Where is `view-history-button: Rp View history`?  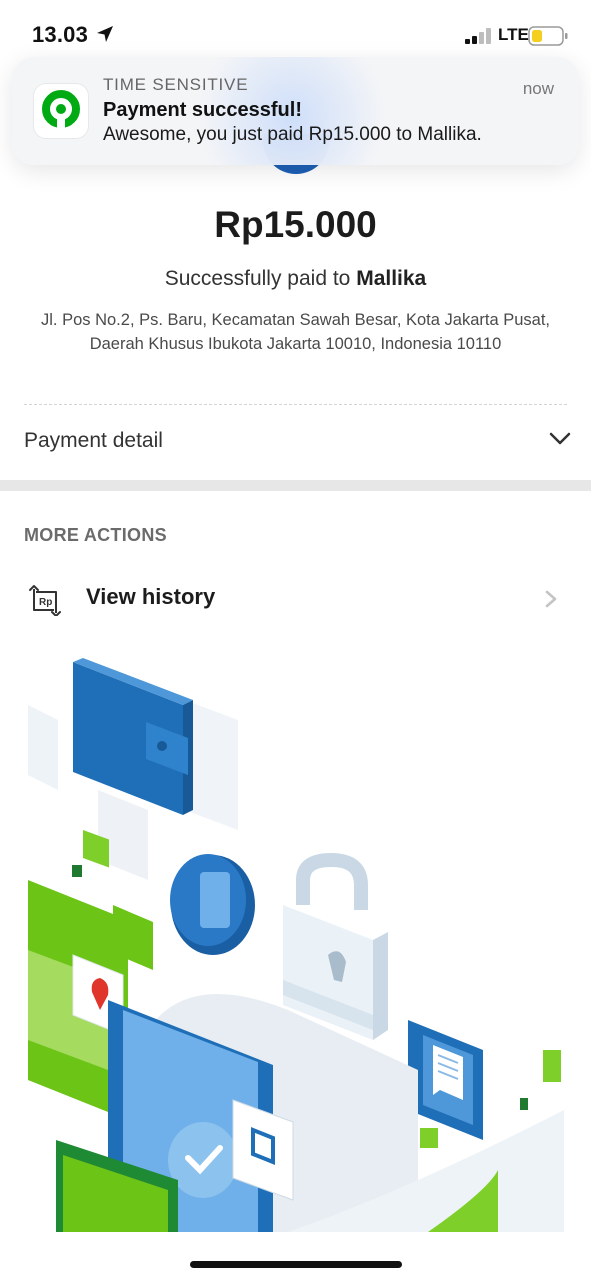
view-history-button: Rp View history is located at coordinates (295, 599).